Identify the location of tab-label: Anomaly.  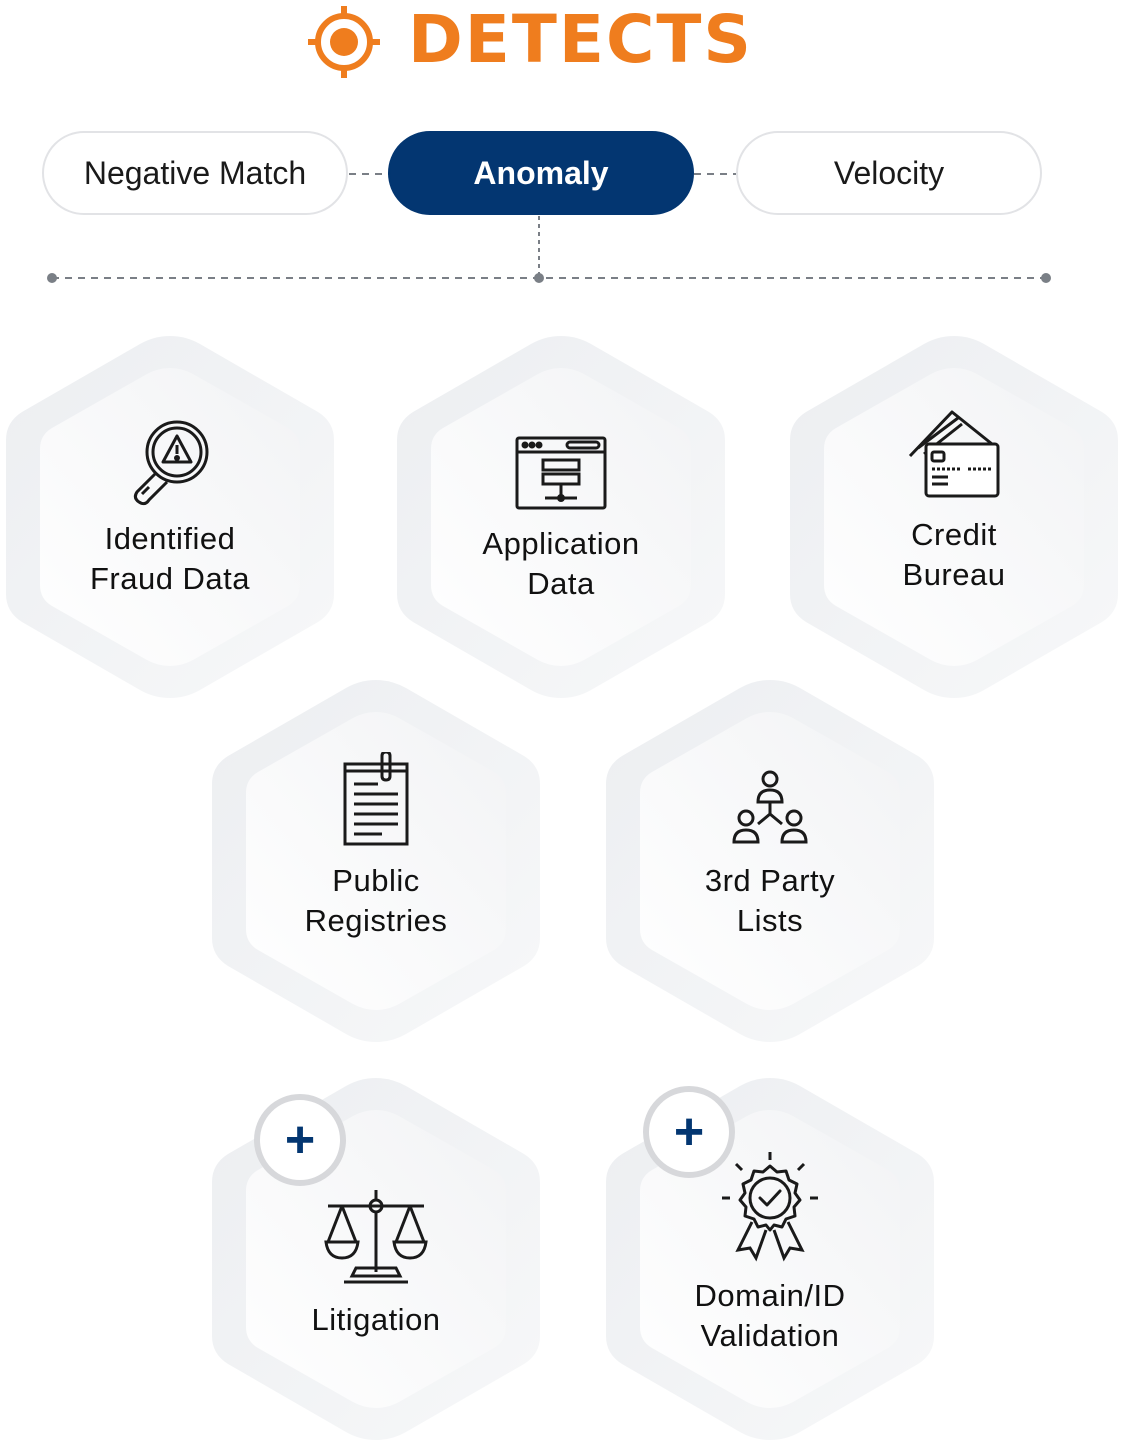
(541, 172).